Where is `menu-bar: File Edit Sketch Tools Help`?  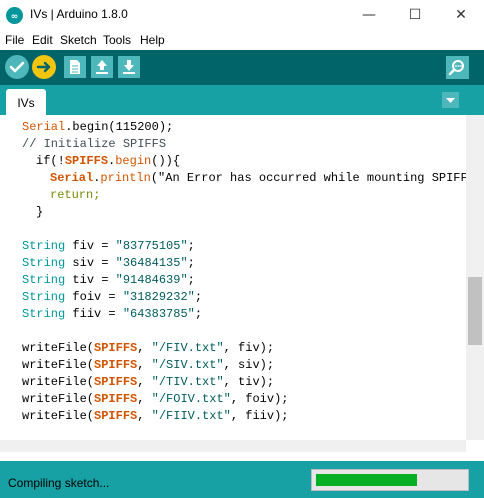
menu-bar: File Edit Sketch Tools Help is located at coordinates (242, 40).